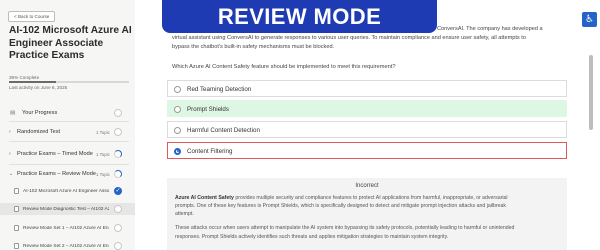  Describe the element at coordinates (38, 87) in the screenshot. I see `last-activity-text: Last activity on June 6, 2025` at that location.